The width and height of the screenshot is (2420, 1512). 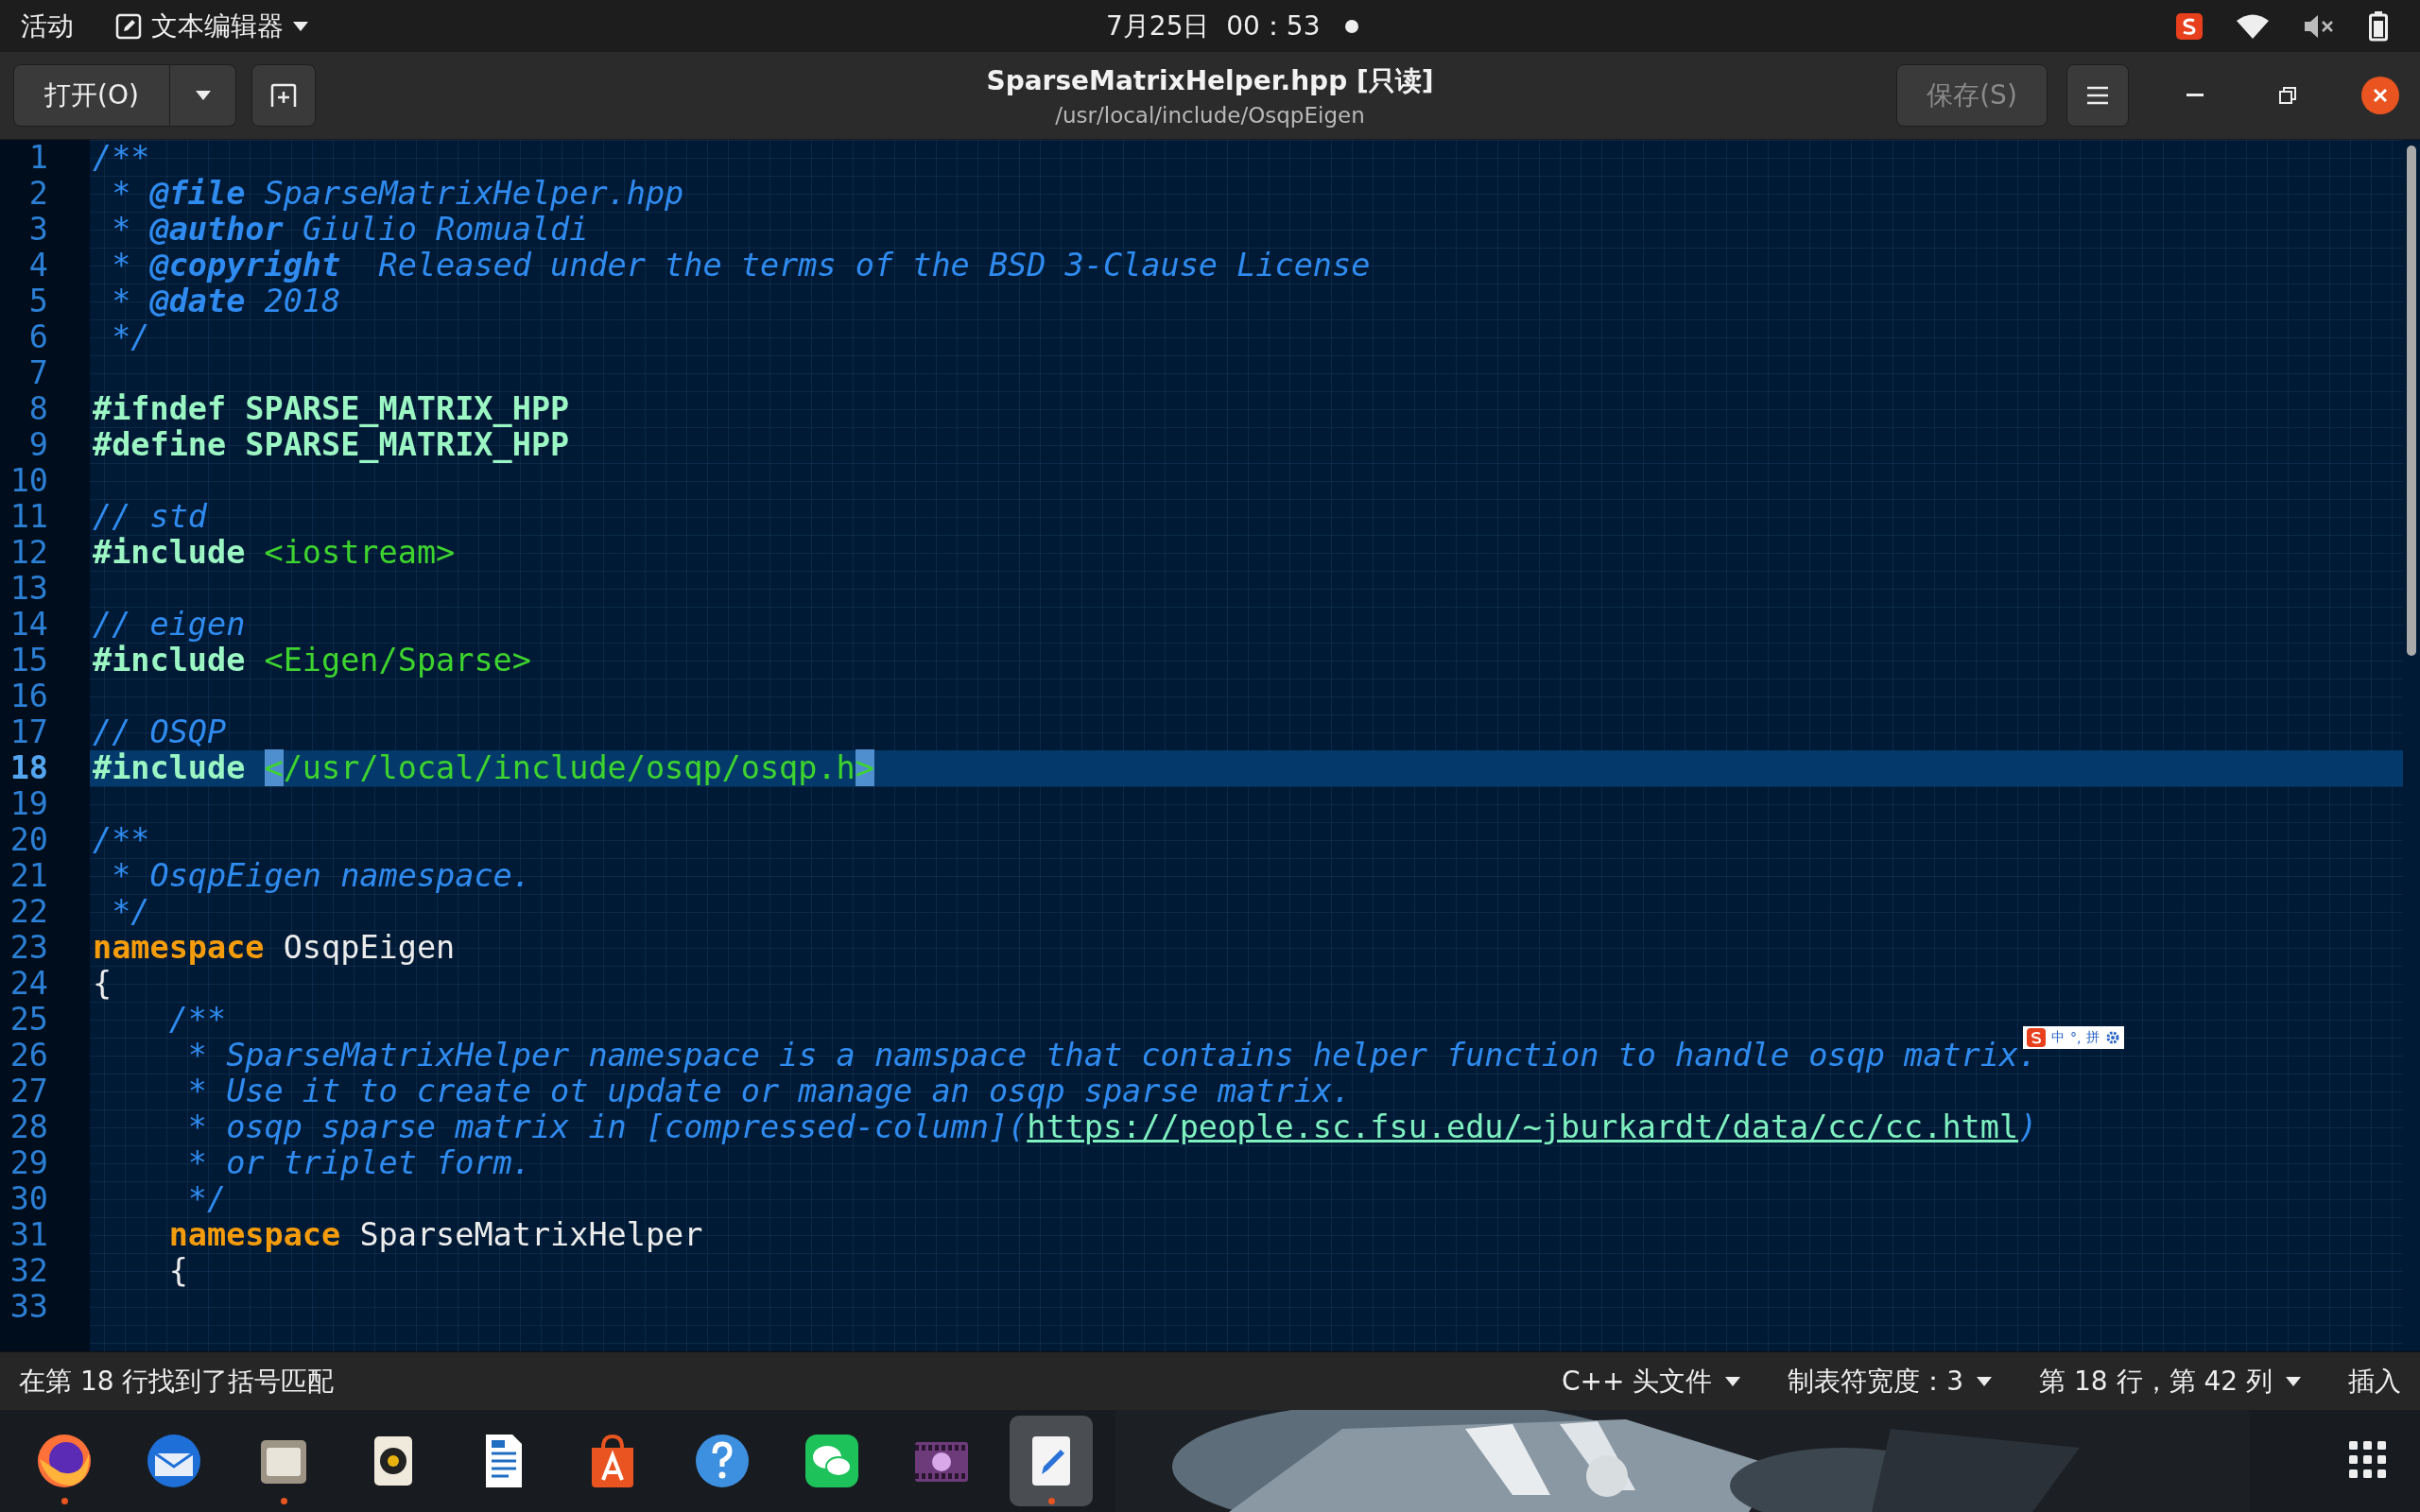 I want to click on close-icon, so click(x=2380, y=95).